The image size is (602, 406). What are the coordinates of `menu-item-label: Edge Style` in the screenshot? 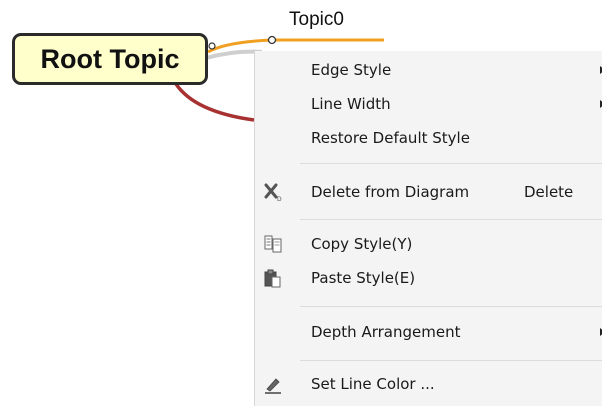 It's located at (351, 70).